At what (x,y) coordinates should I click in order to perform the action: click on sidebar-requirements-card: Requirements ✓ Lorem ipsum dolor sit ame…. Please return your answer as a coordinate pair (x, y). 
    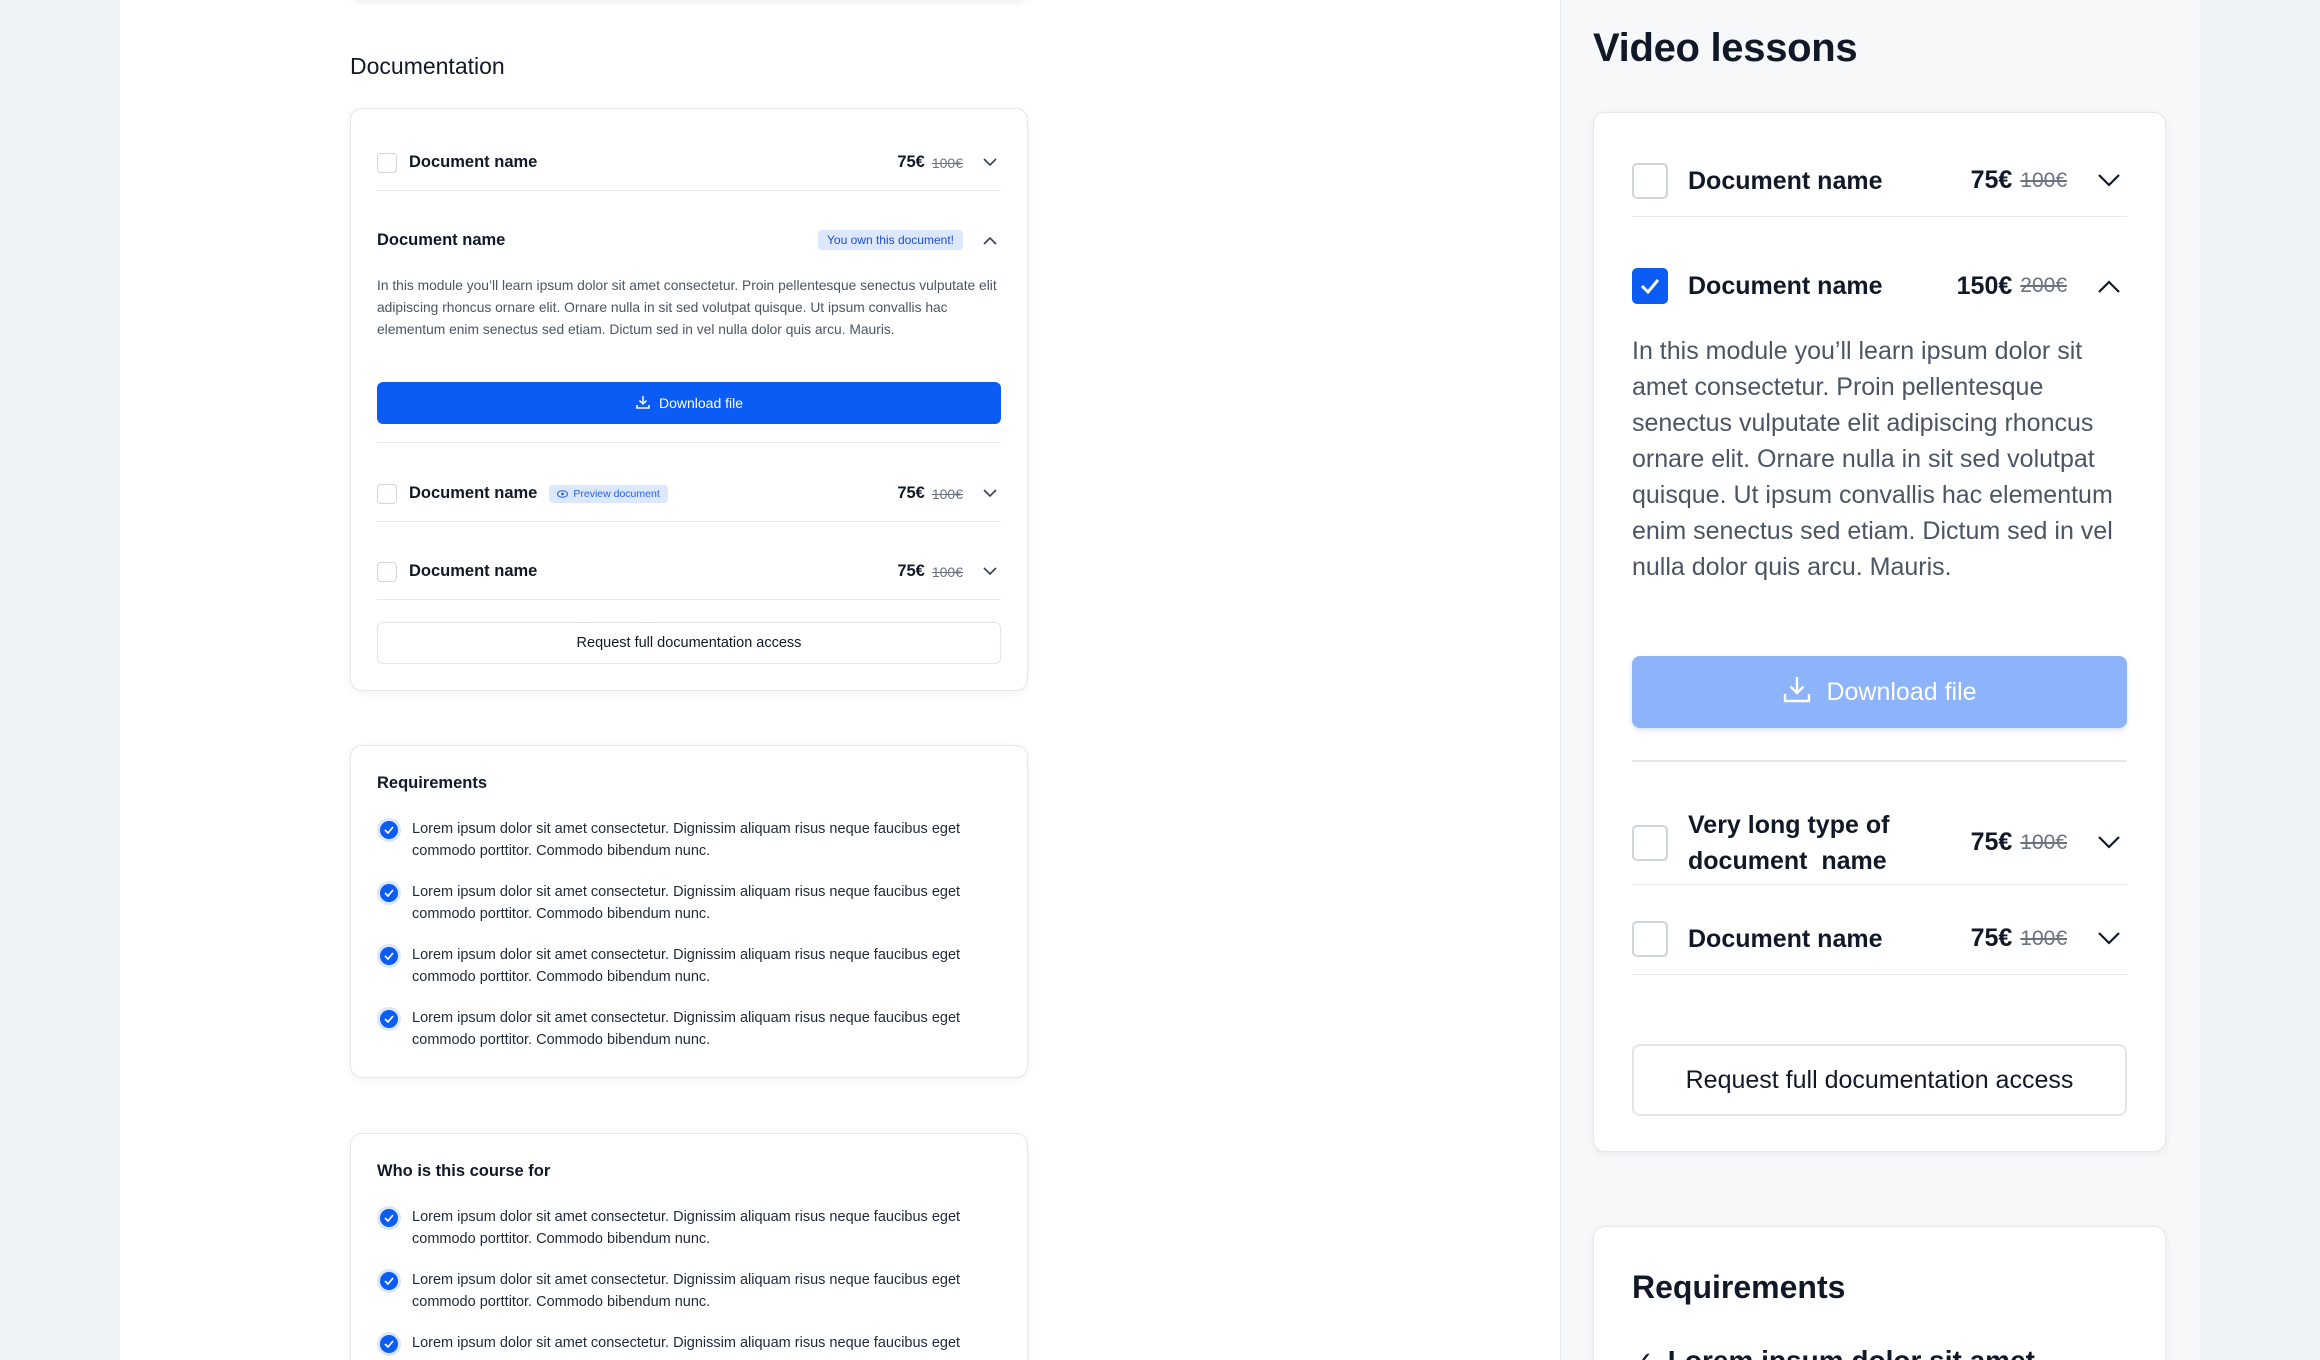
    Looking at the image, I should click on (1879, 1293).